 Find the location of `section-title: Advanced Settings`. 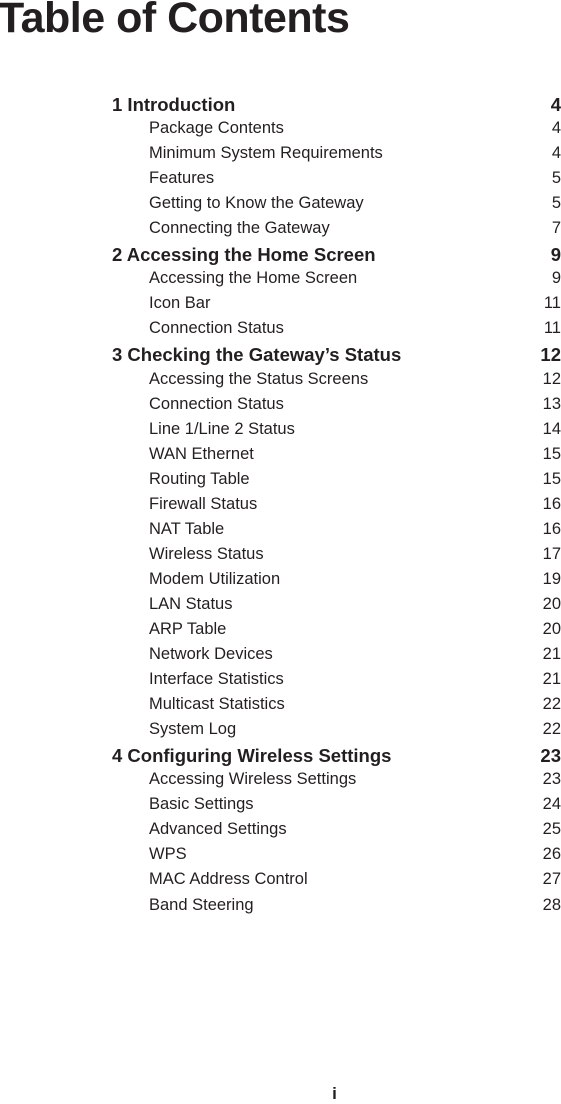

section-title: Advanced Settings is located at coordinates (218, 829).